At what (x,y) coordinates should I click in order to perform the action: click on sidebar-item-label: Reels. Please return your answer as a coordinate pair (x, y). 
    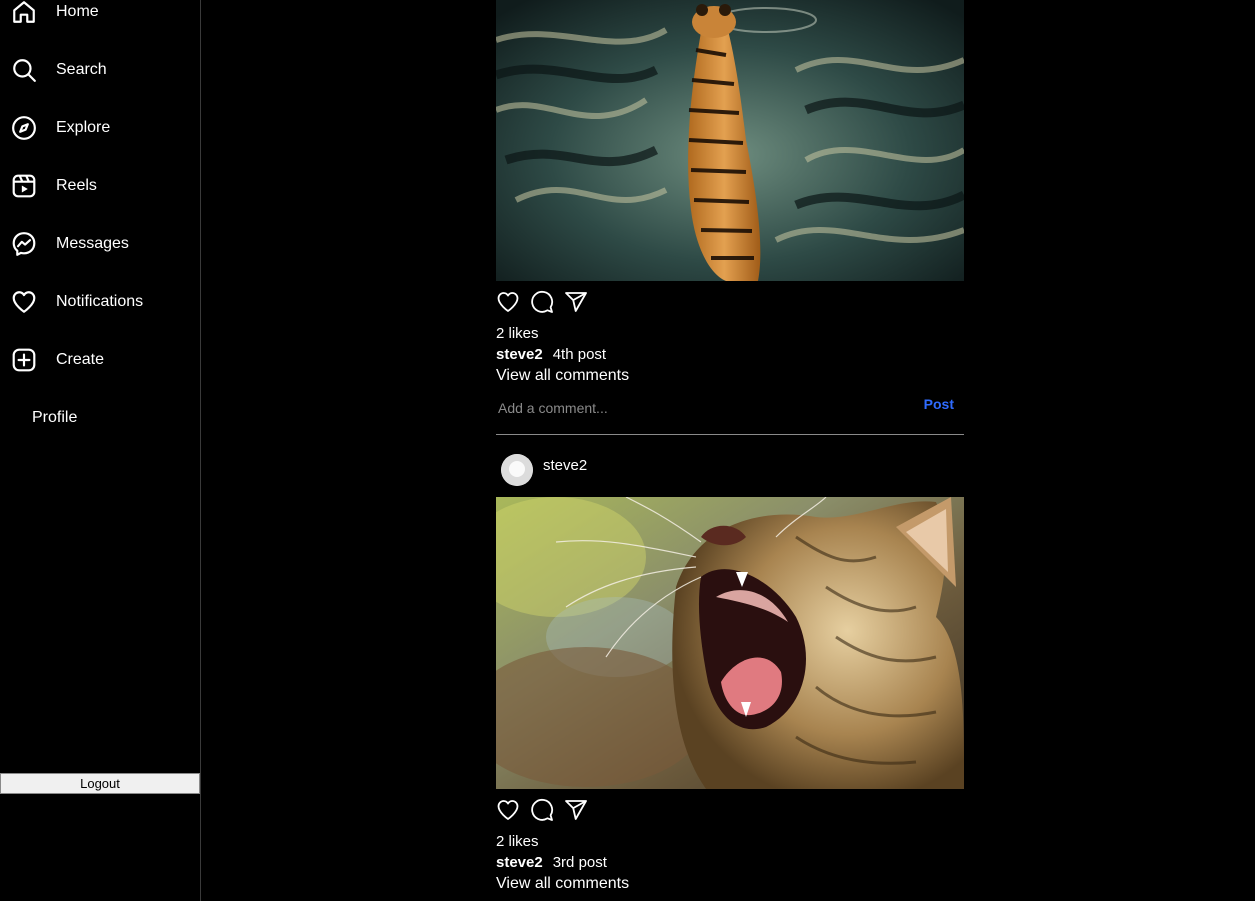
    Looking at the image, I should click on (76, 185).